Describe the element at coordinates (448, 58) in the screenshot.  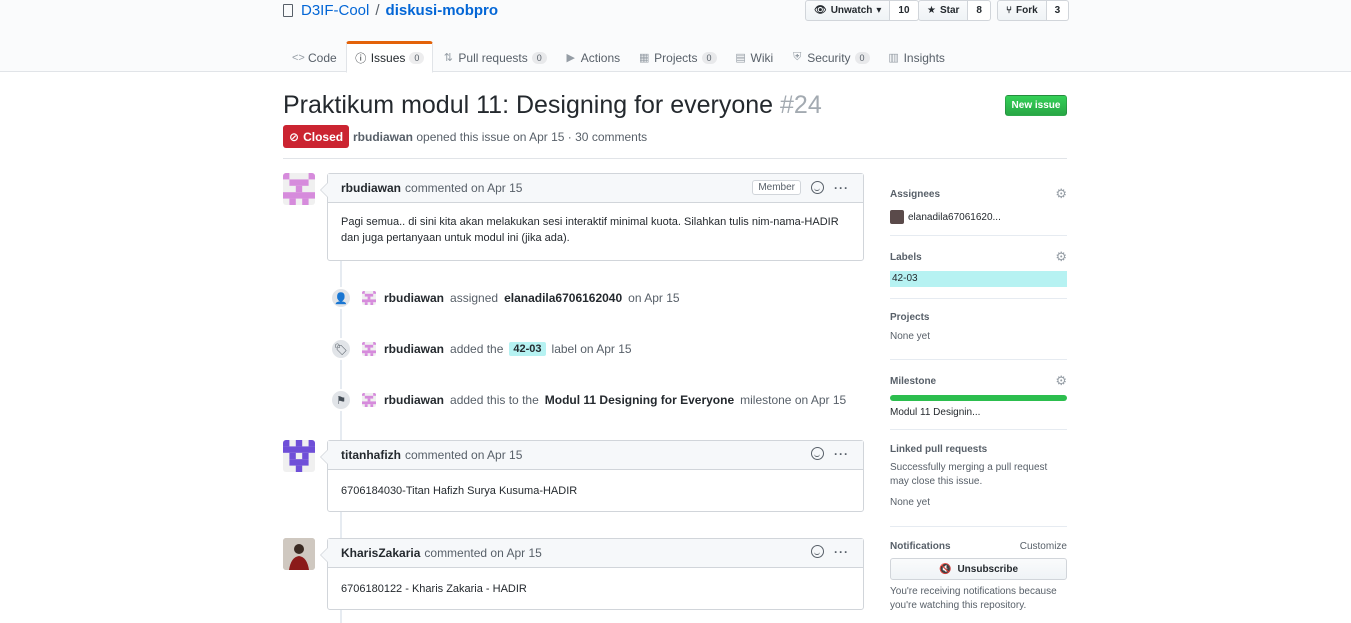
I see `pull-request-icon: ⇅` at that location.